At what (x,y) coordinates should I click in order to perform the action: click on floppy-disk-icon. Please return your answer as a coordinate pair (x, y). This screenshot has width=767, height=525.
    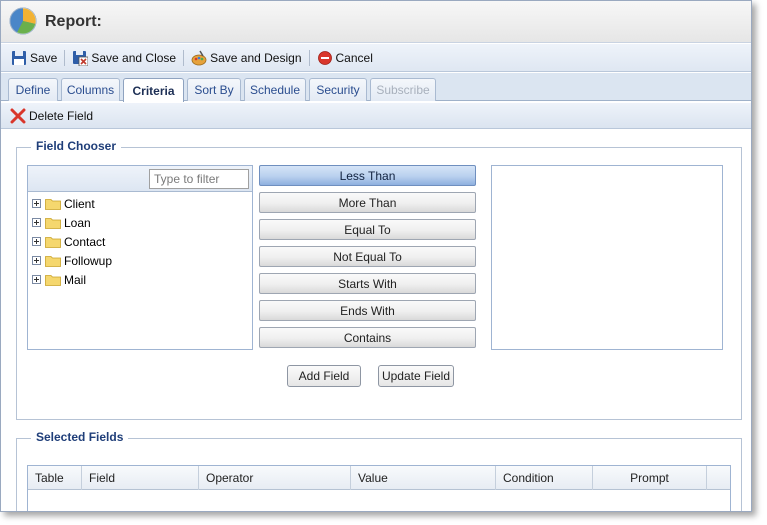
    Looking at the image, I should click on (19, 57).